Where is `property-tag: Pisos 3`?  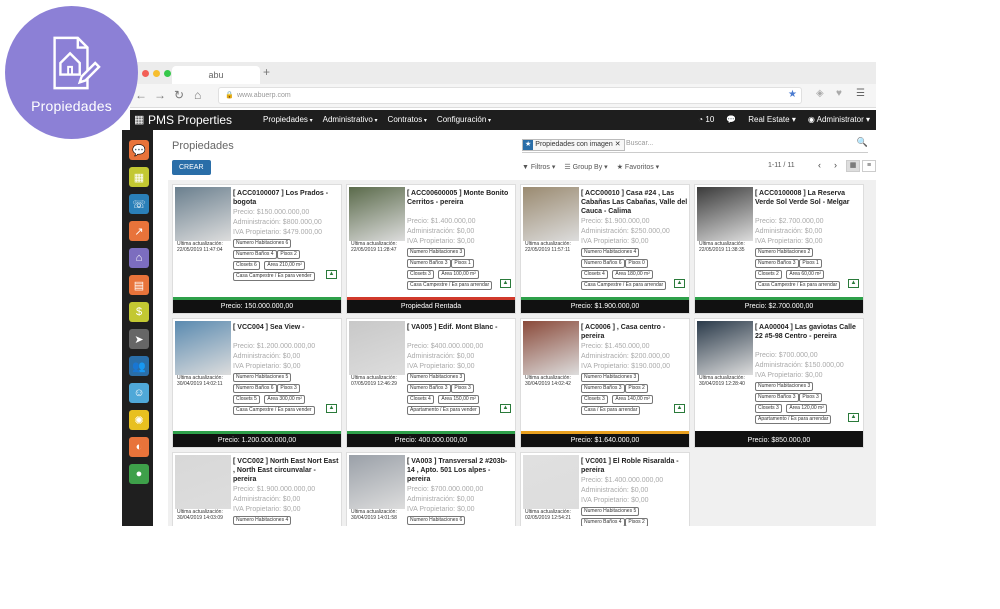
property-tag: Pisos 3 is located at coordinates (462, 388).